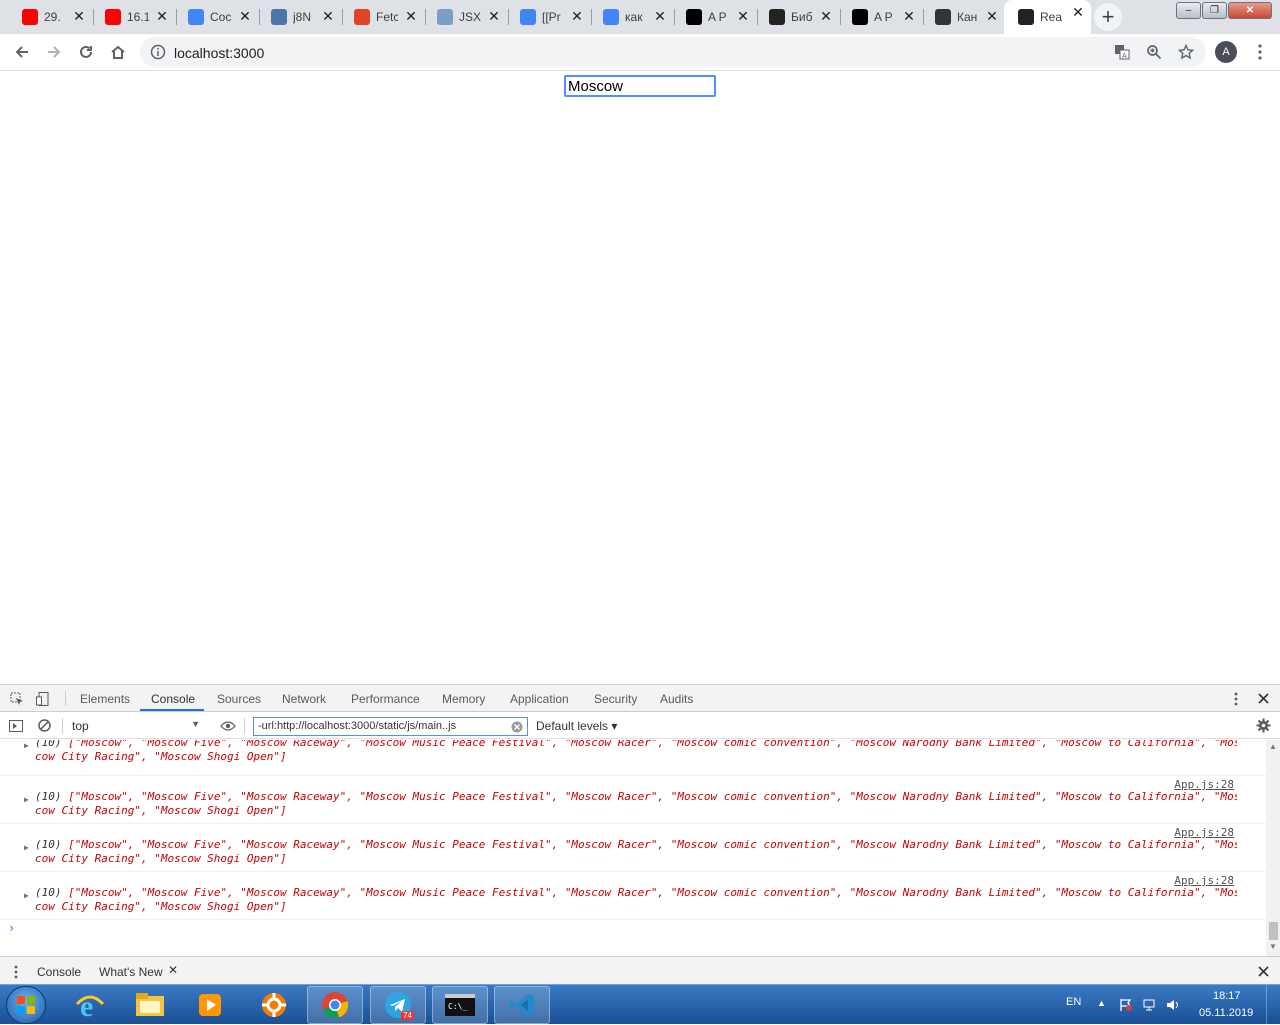 The image size is (1280, 1025). What do you see at coordinates (517, 727) in the screenshot?
I see `clear-filter-icon` at bounding box center [517, 727].